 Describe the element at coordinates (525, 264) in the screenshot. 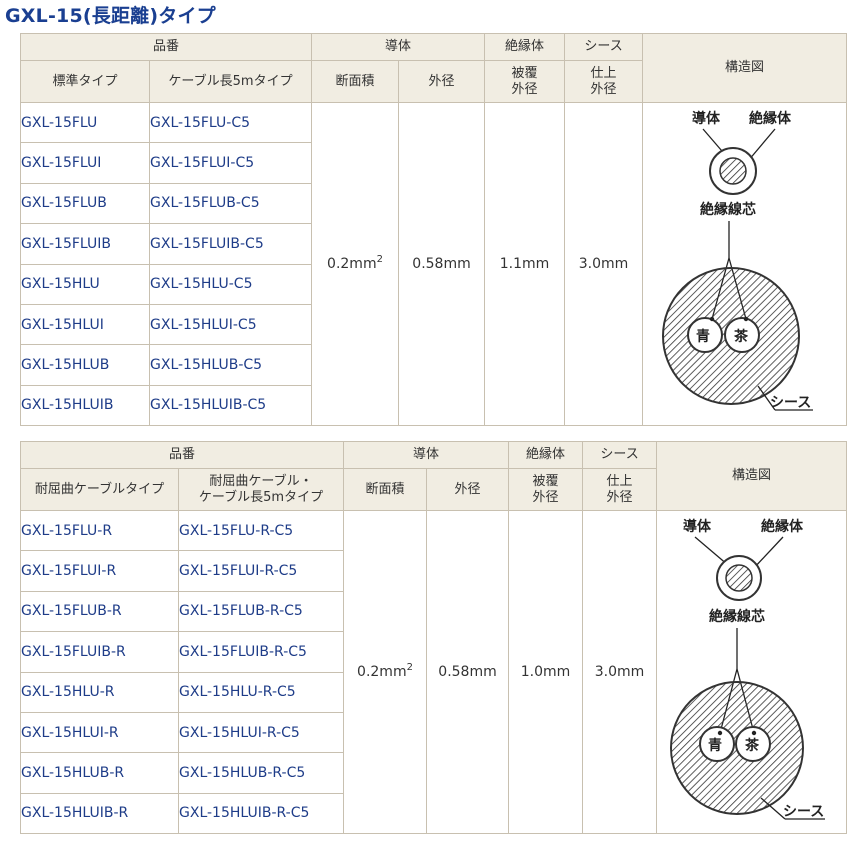

I see `coating-od-value: 1.1mm` at that location.